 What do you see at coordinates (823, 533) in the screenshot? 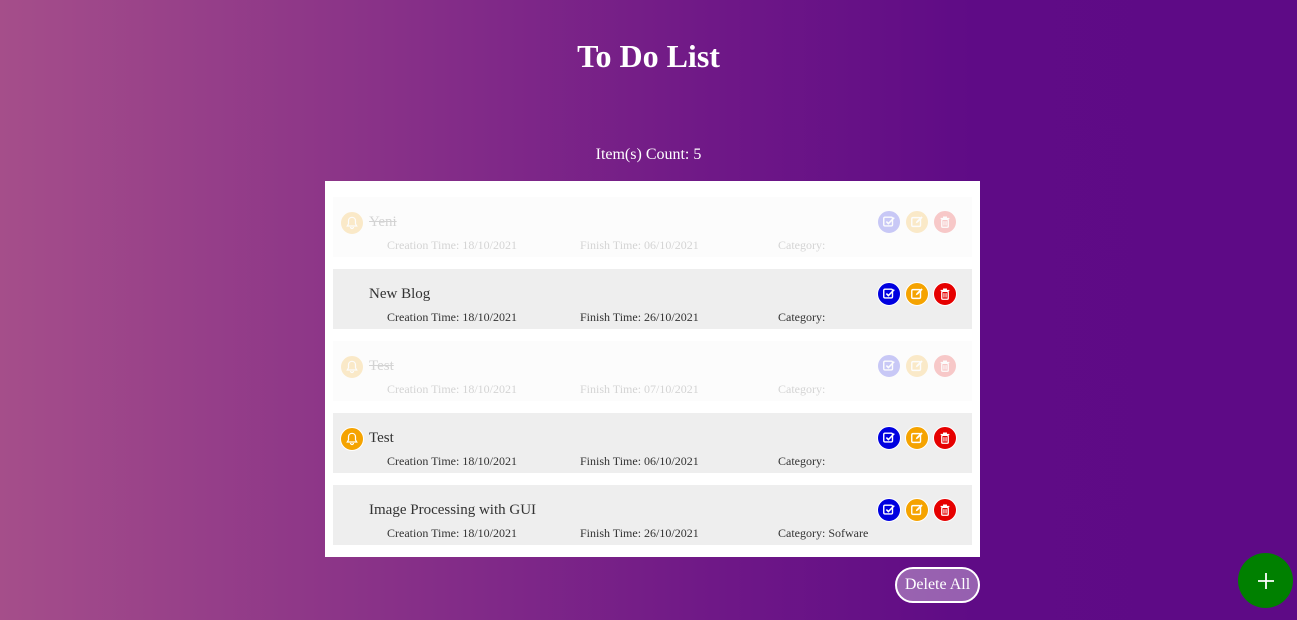
I see `category: Category: Sofware` at bounding box center [823, 533].